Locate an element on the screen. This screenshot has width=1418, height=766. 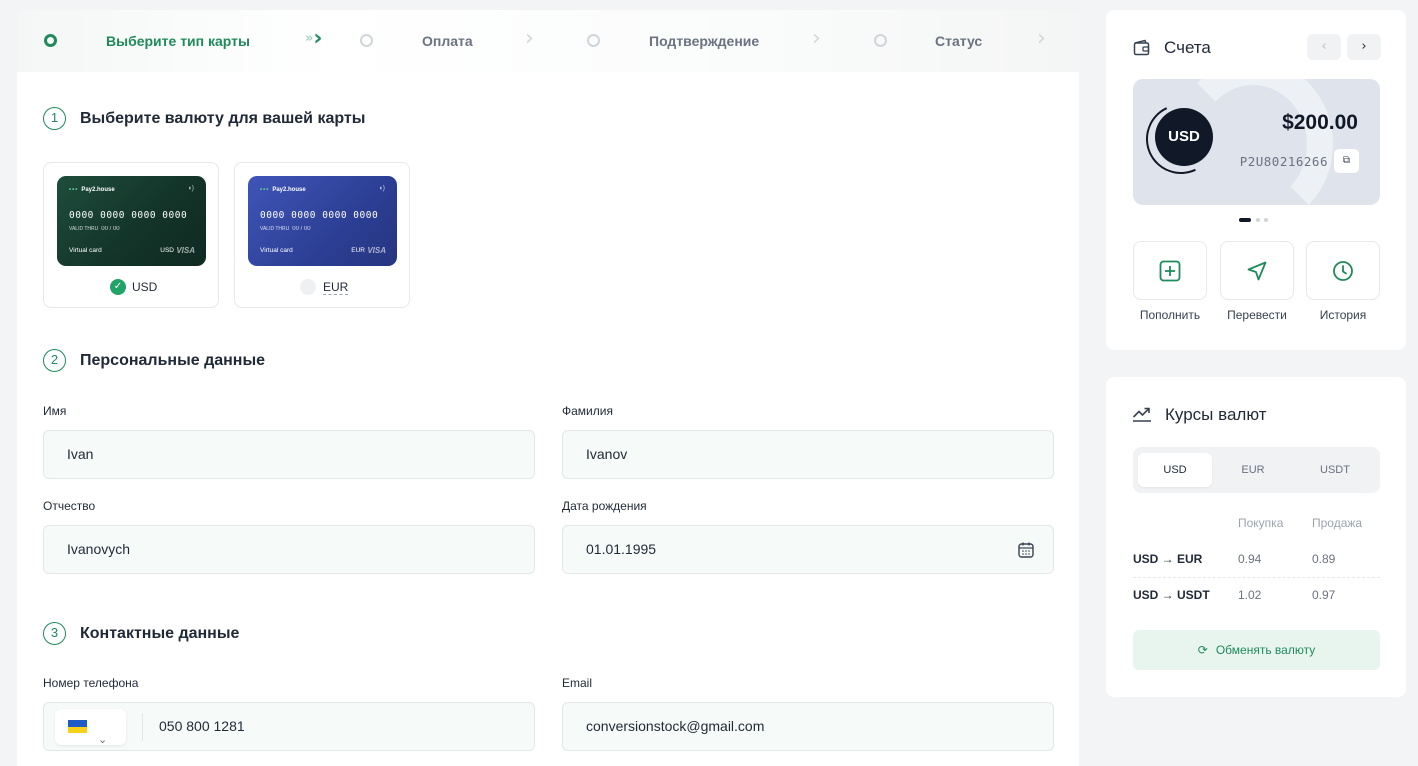
step-label-confirmation: Подтверждение is located at coordinates (704, 41).